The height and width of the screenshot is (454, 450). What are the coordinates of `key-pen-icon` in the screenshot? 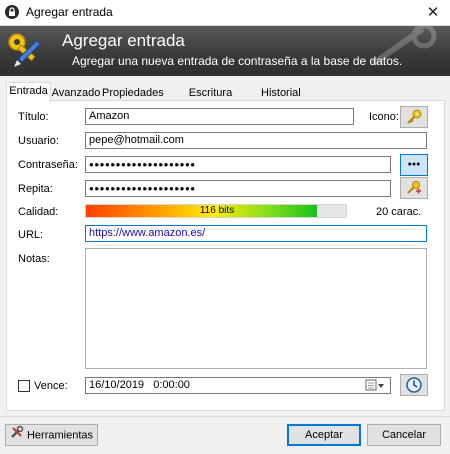 It's located at (25, 50).